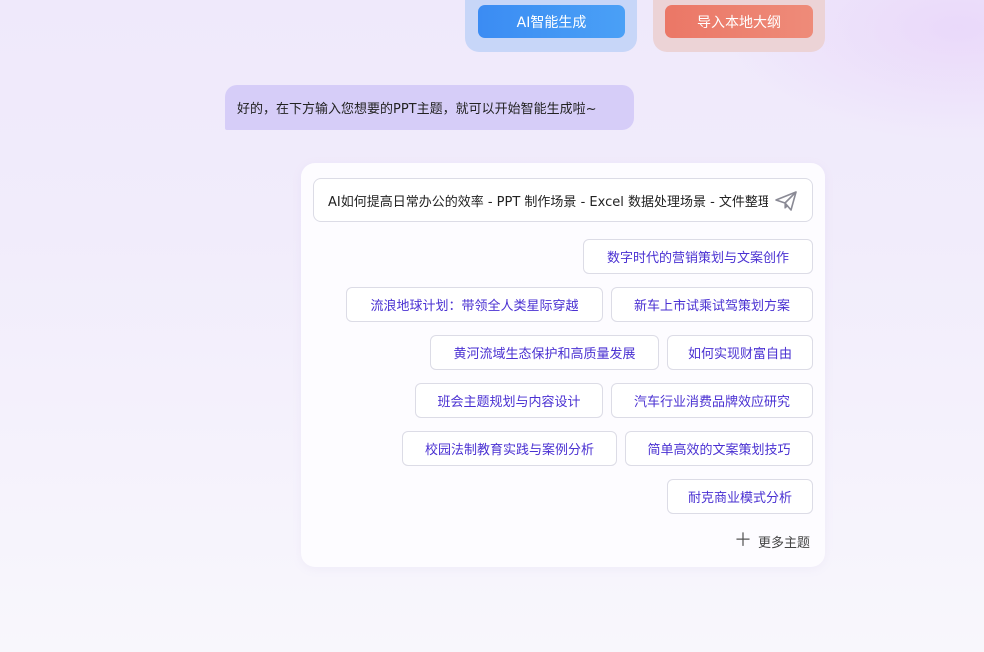  What do you see at coordinates (740, 496) in the screenshot?
I see `suggestion-chip: 耐克商业模式分析` at bounding box center [740, 496].